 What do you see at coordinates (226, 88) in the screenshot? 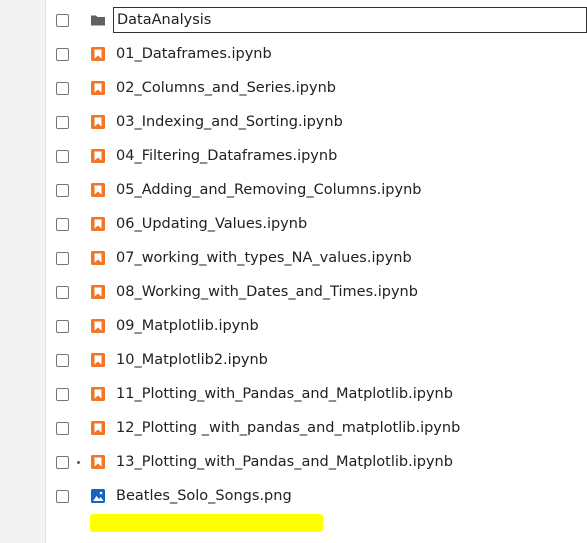
I see `file-name: 02_Columns_and_Series.ipynb` at bounding box center [226, 88].